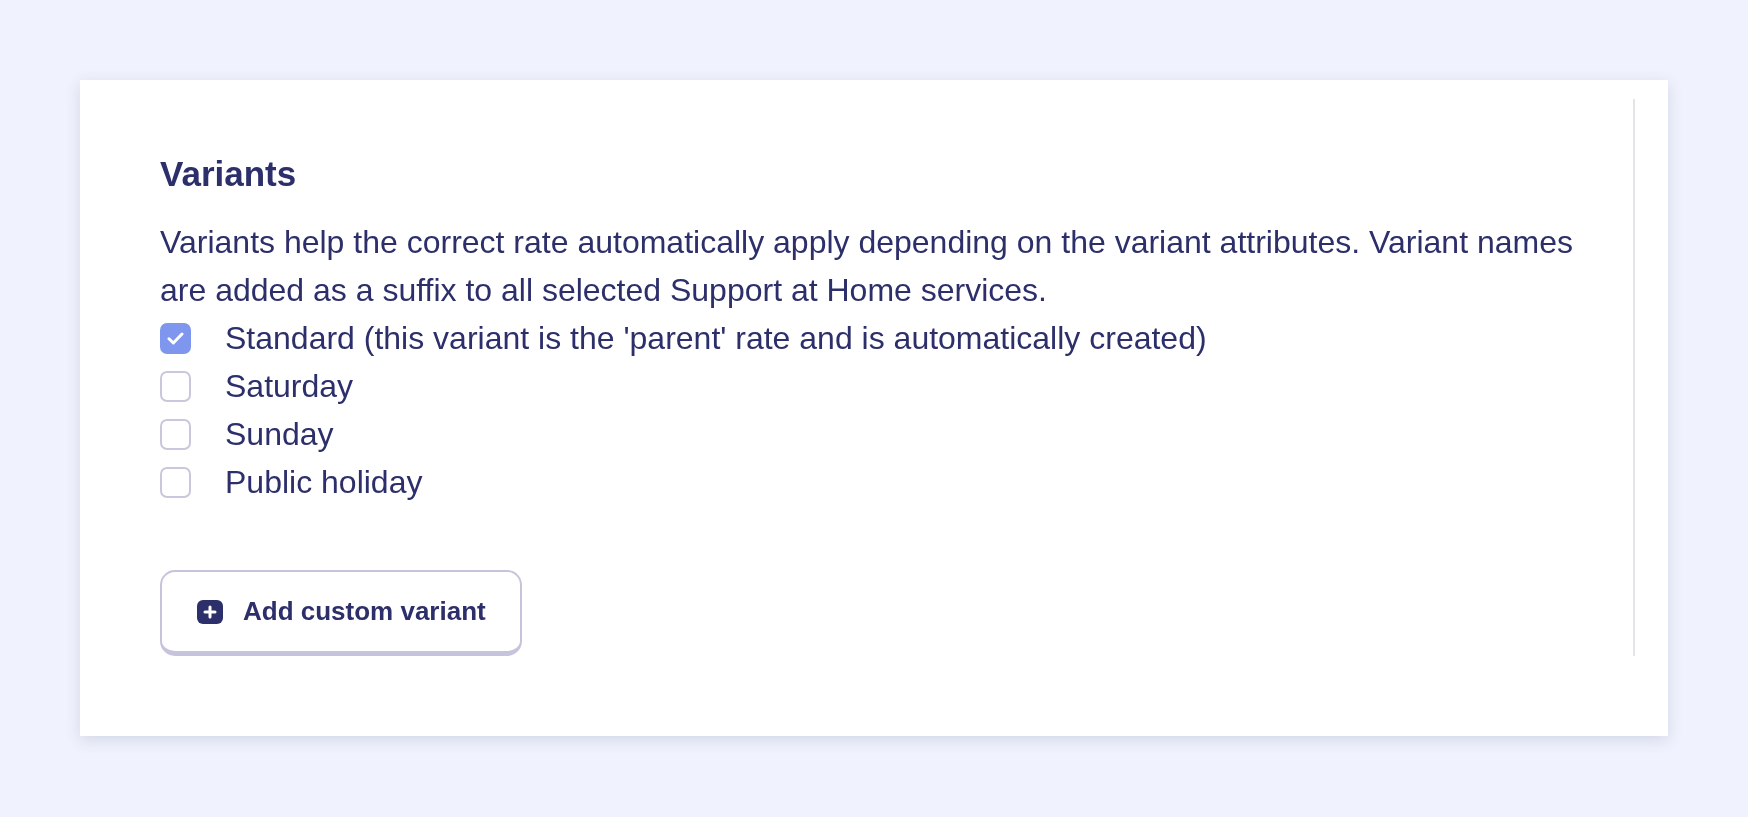 This screenshot has height=817, width=1748. What do you see at coordinates (210, 611) in the screenshot?
I see `plus-icon` at bounding box center [210, 611].